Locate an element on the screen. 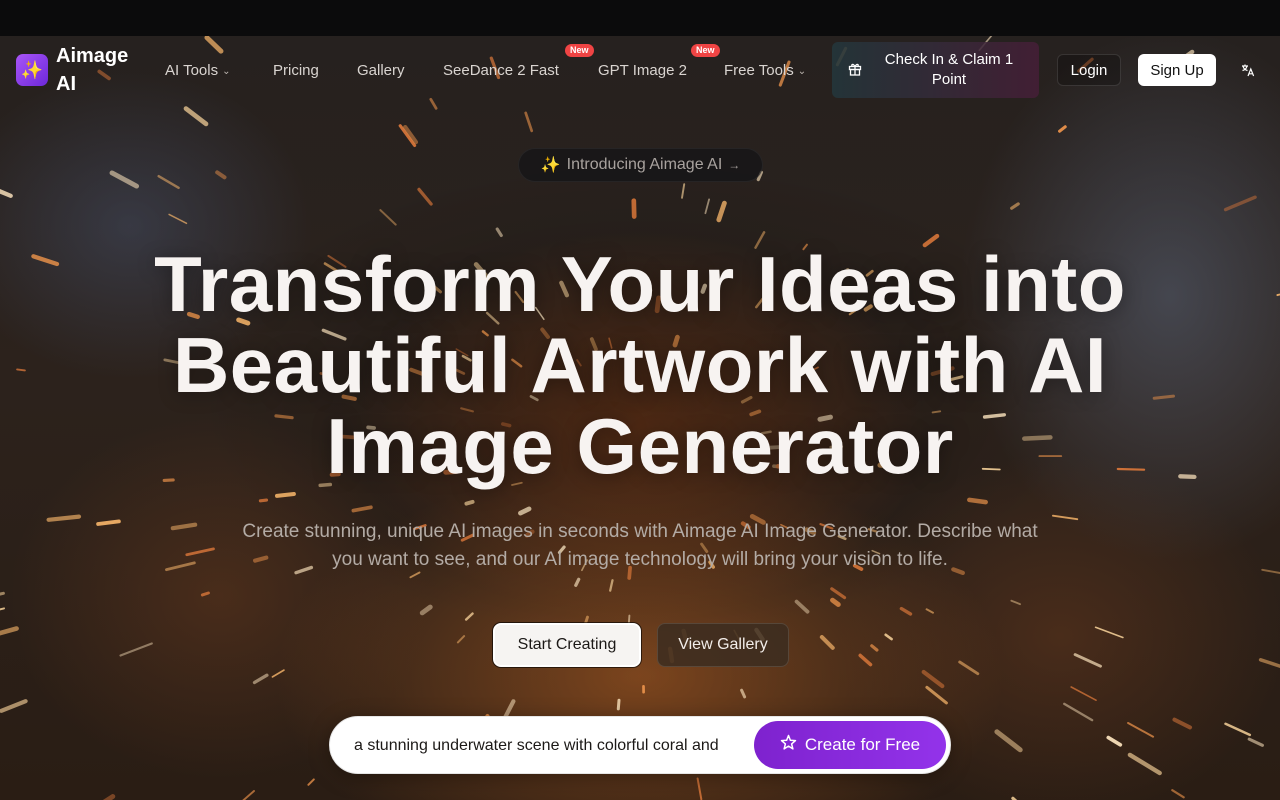 The width and height of the screenshot is (1280, 800). brand-logo: ✨ Aimage AI is located at coordinates (76, 70).